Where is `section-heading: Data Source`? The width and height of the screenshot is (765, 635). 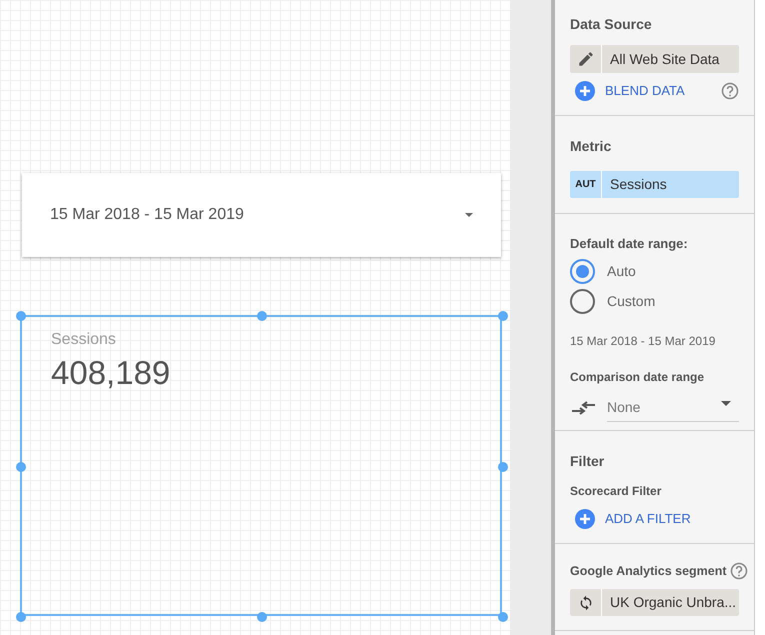
section-heading: Data Source is located at coordinates (611, 24).